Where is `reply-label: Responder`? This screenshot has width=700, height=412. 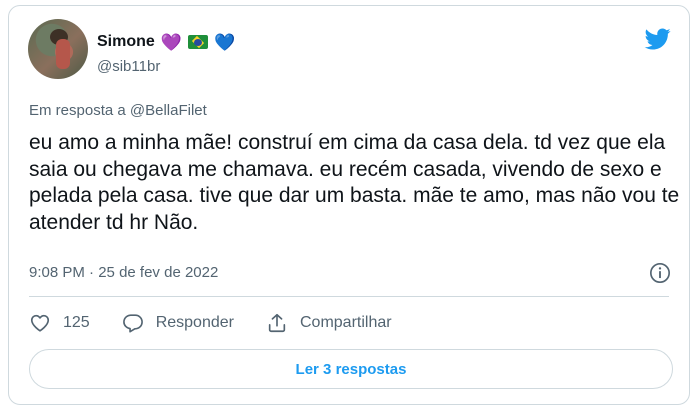 reply-label: Responder is located at coordinates (194, 322).